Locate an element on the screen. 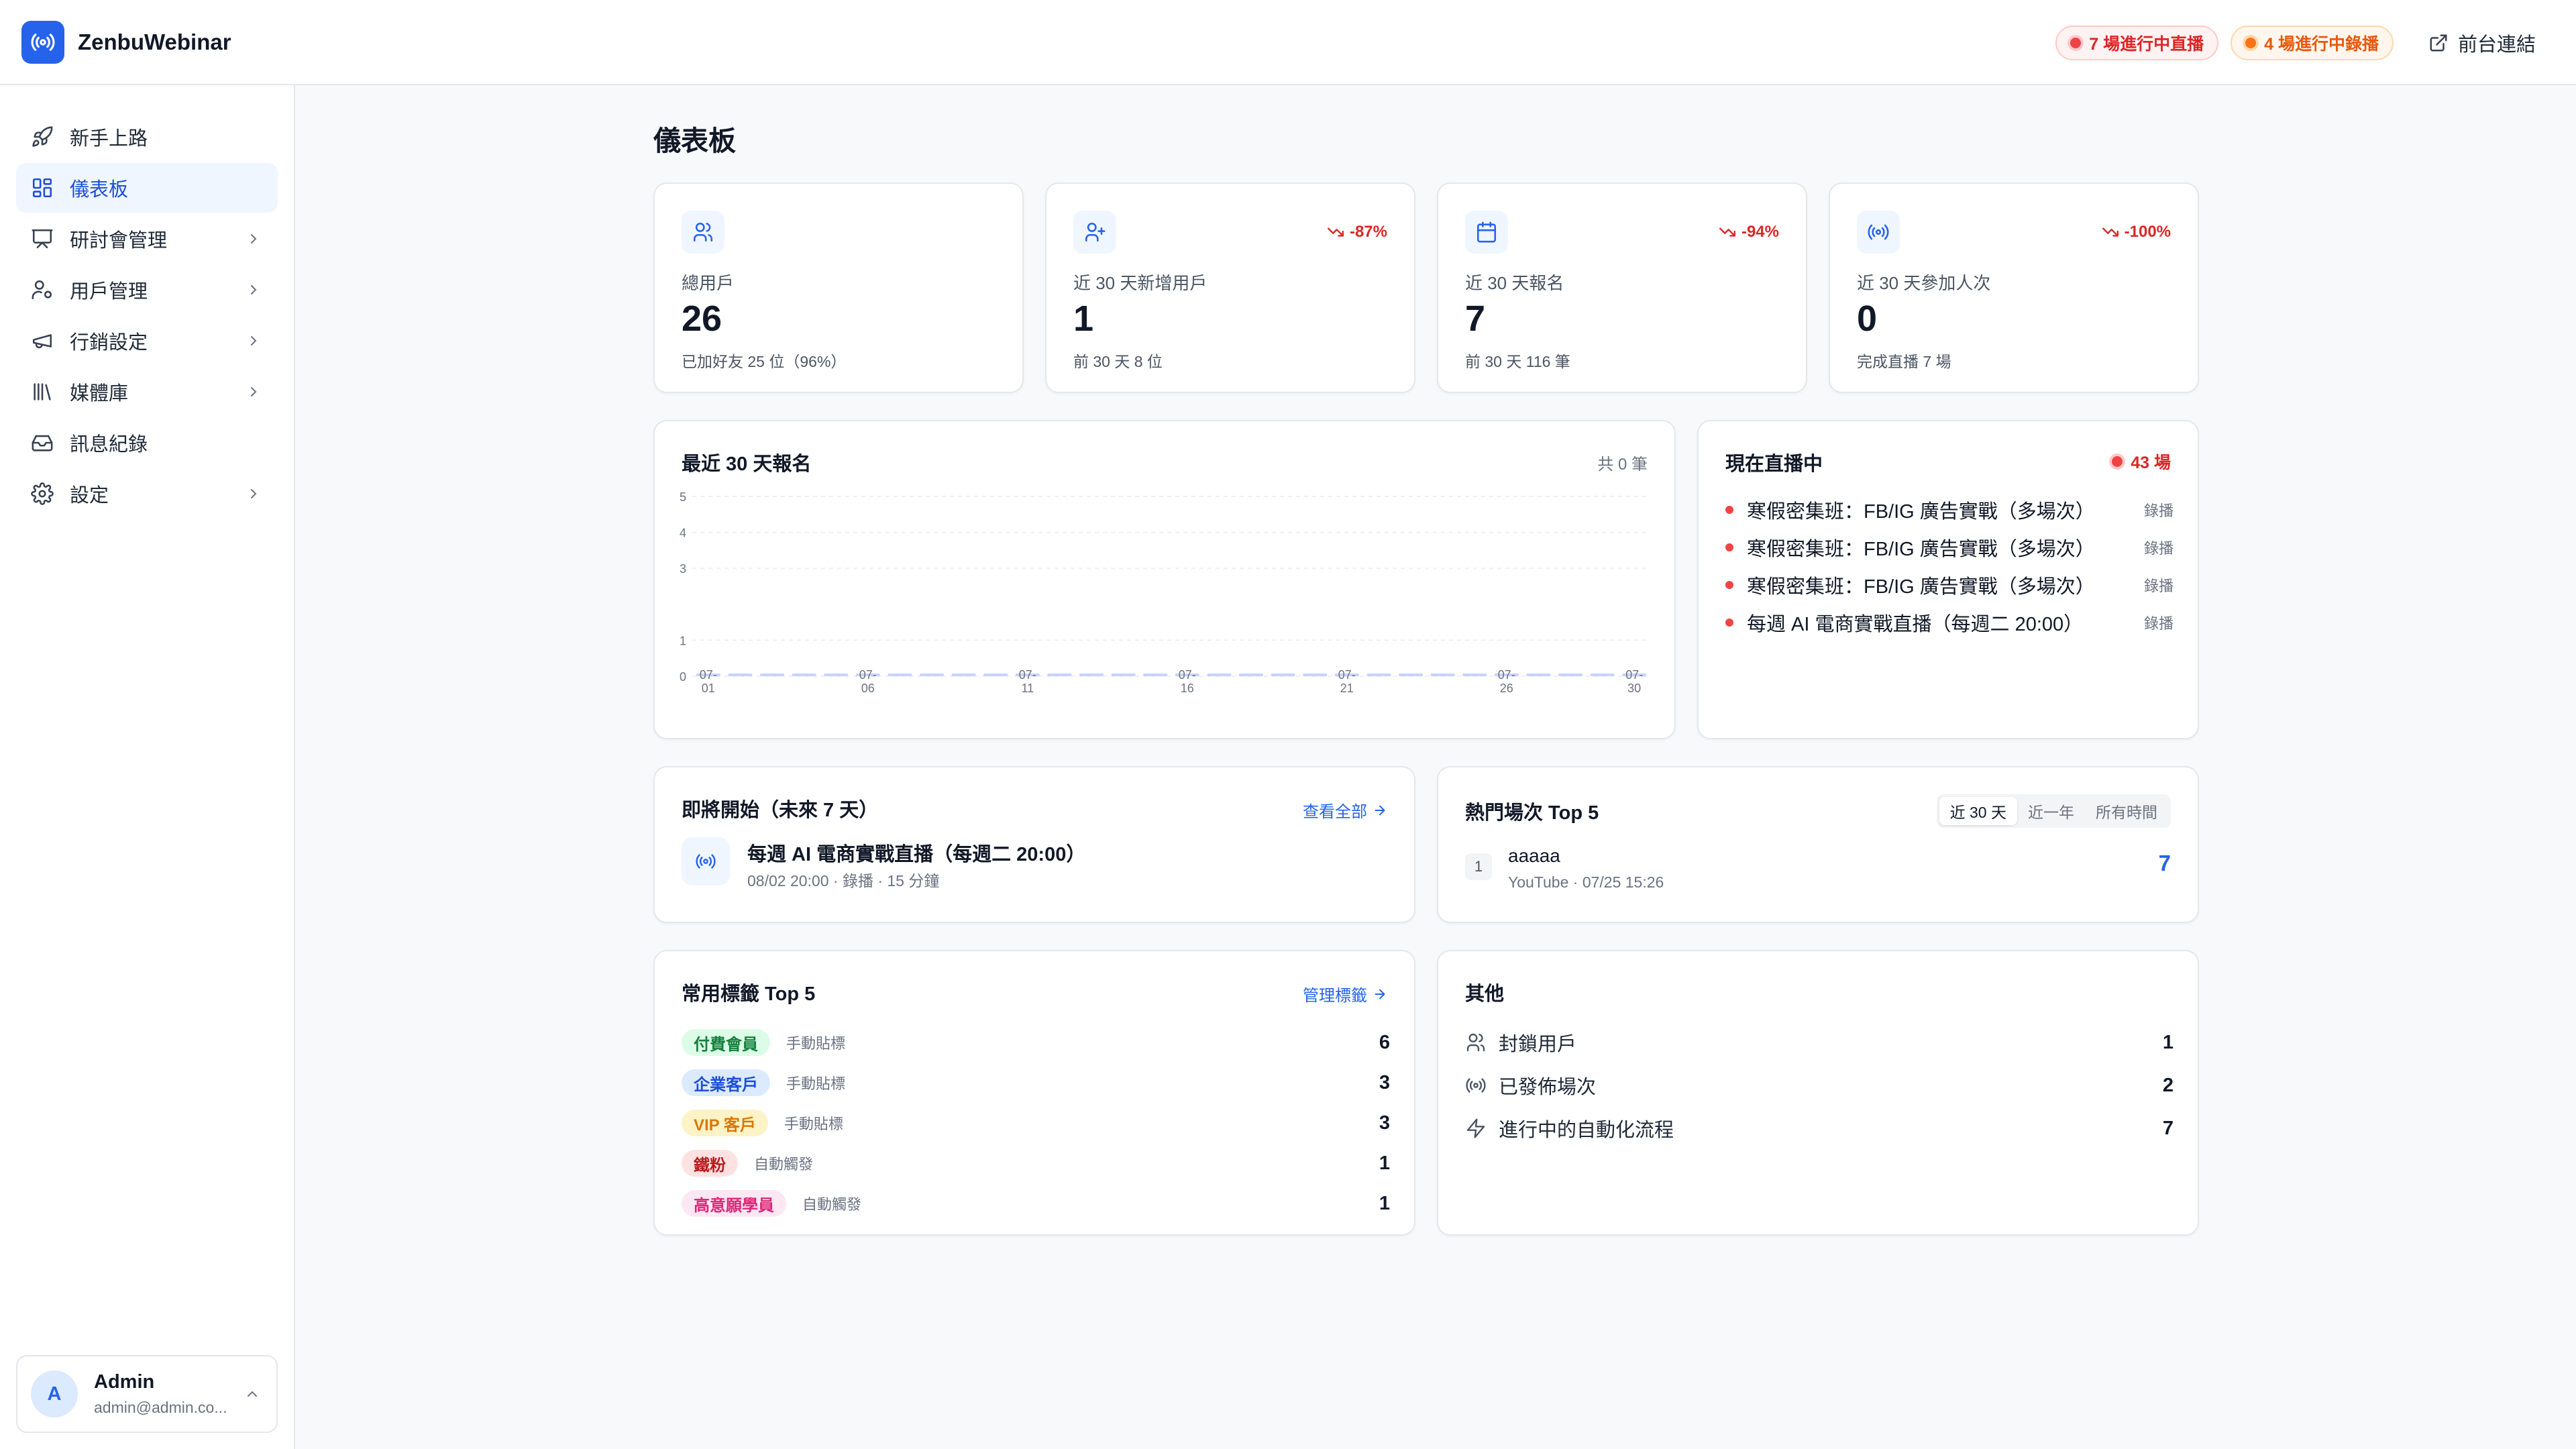 The width and height of the screenshot is (2576, 1449). tab-year: 近一年 is located at coordinates (2051, 811).